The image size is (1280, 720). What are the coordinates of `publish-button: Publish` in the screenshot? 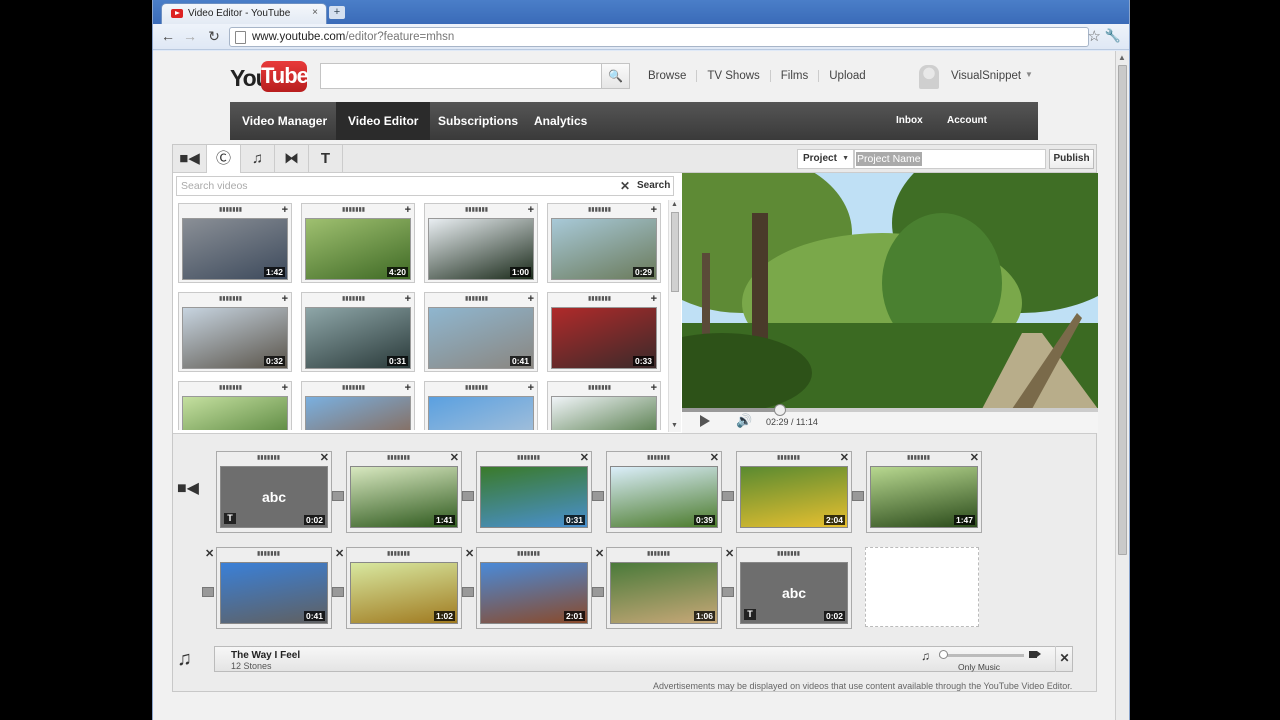 It's located at (1071, 159).